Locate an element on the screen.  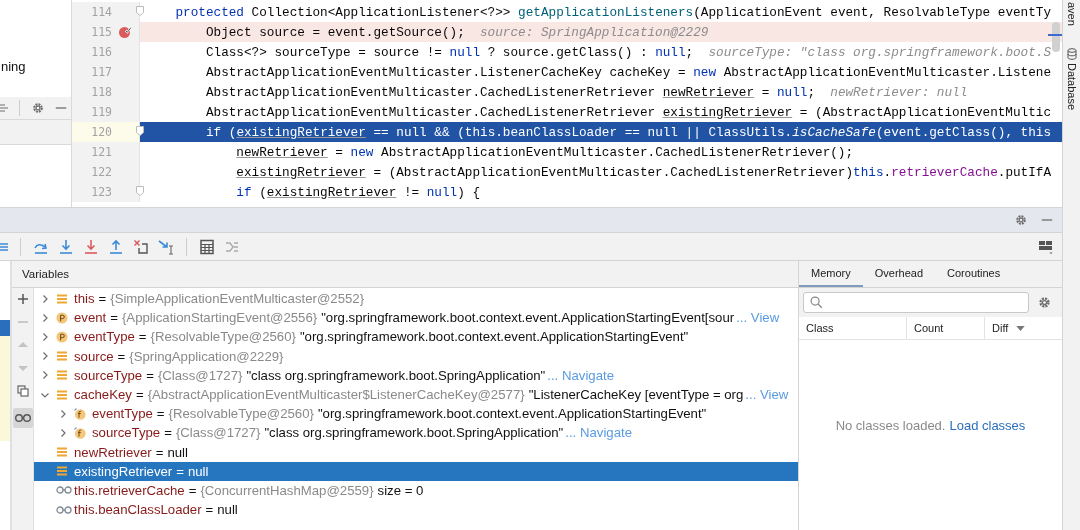
variable-row: cacheKey = {AbstractApplicationEventMulticaster$ListenerCacheKey@2577} "ListenerCacheKey [eventType = org... View is located at coordinates (416, 394).